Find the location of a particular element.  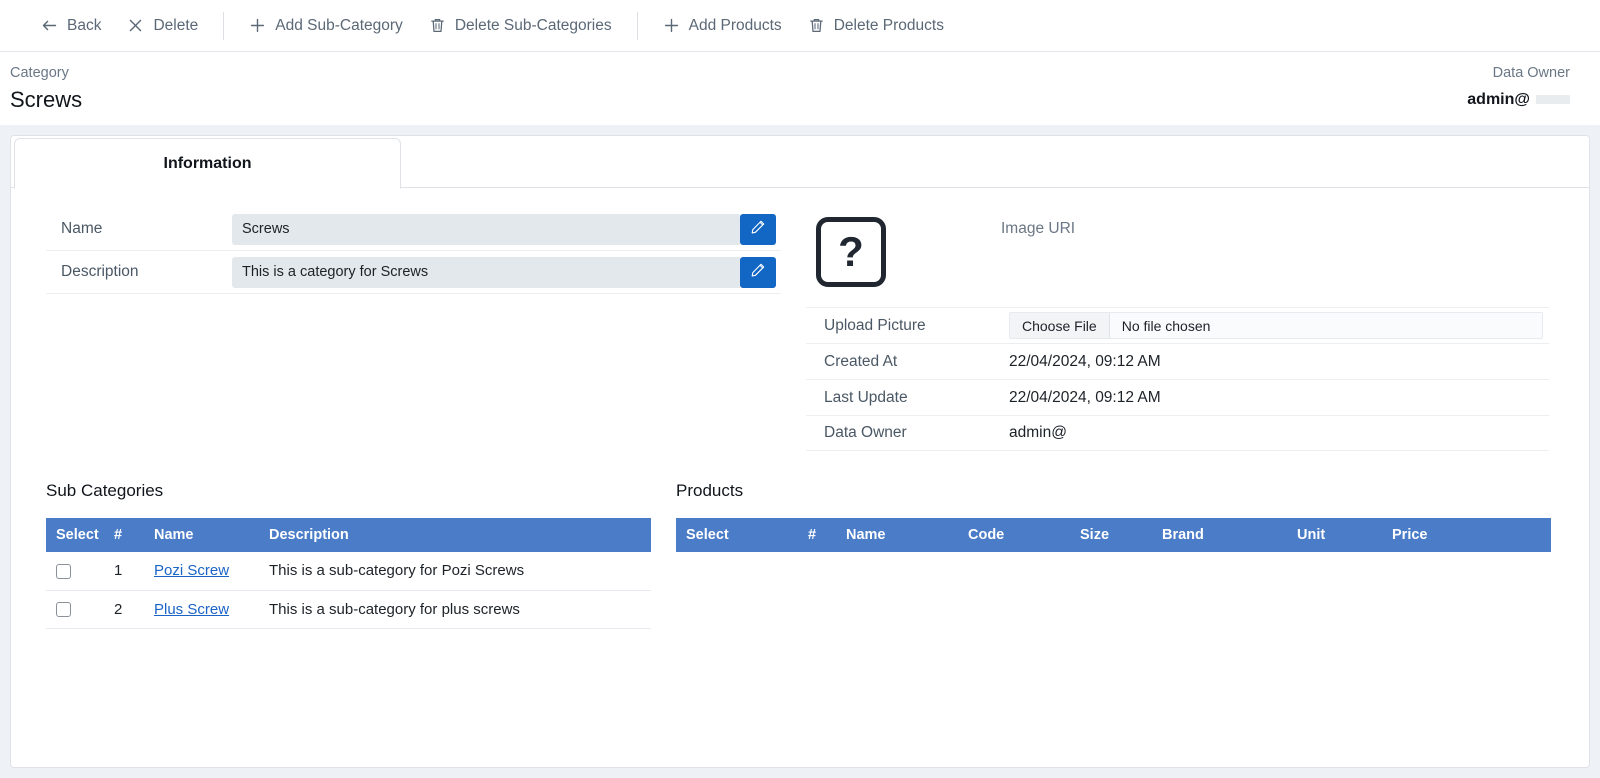

table-header-row: Select # Name Description is located at coordinates (348, 535).